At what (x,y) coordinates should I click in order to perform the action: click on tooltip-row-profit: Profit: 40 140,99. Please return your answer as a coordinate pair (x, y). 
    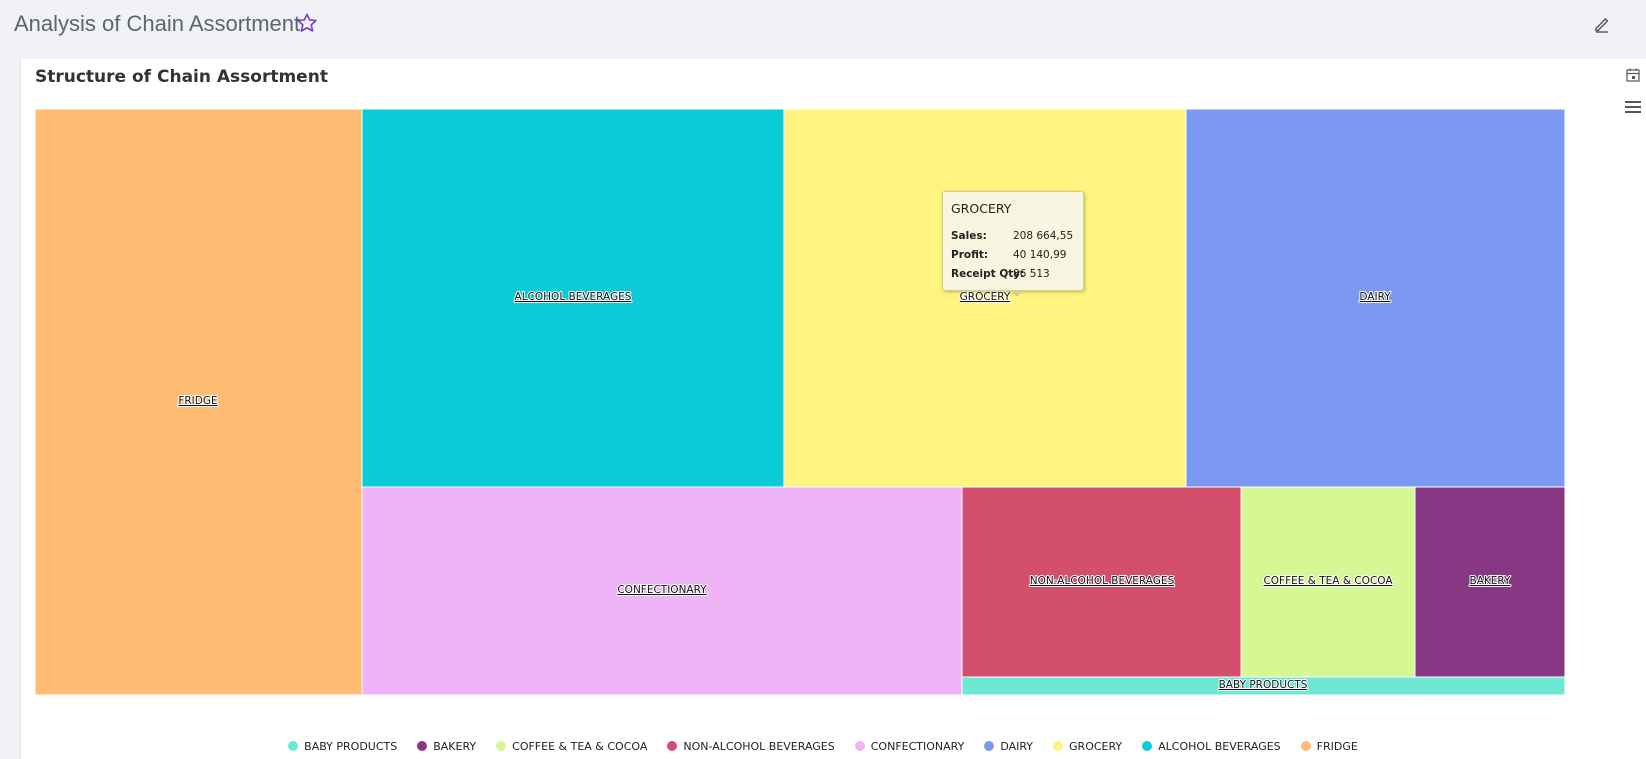
    Looking at the image, I should click on (1008, 255).